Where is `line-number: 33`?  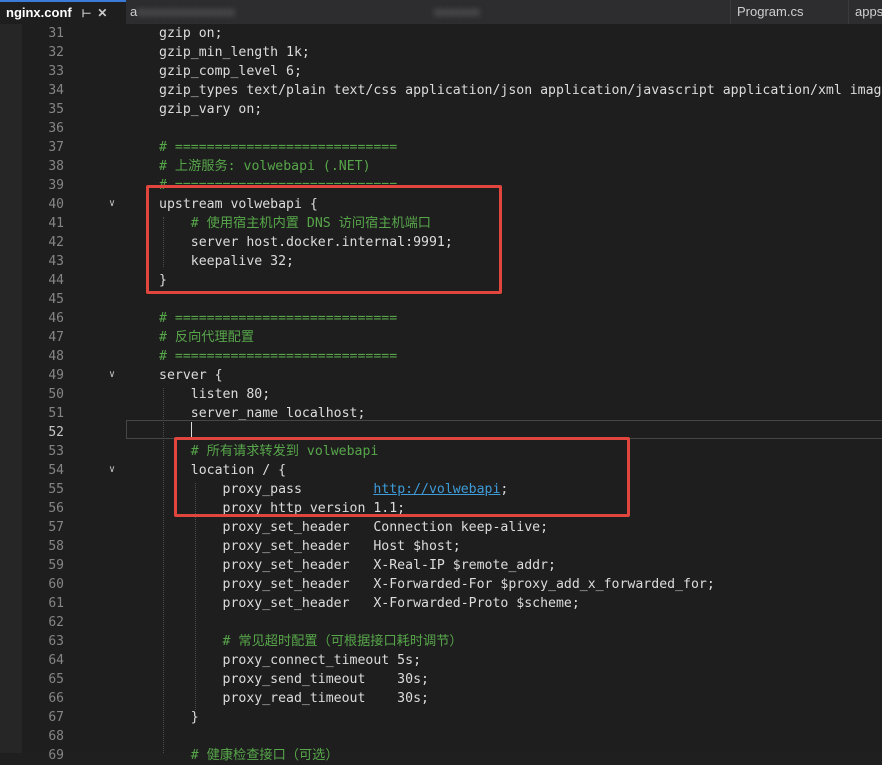
line-number: 33 is located at coordinates (56, 71).